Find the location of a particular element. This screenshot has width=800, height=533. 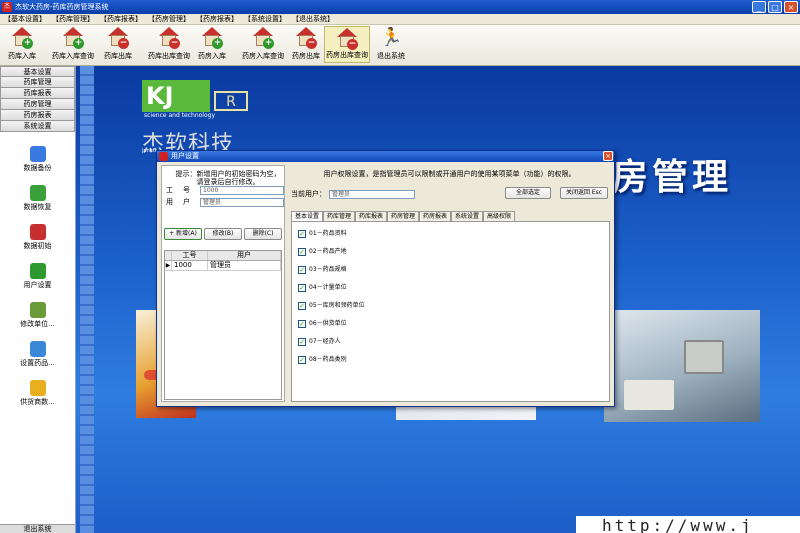

add-user-button: + 新增(A) is located at coordinates (183, 234).